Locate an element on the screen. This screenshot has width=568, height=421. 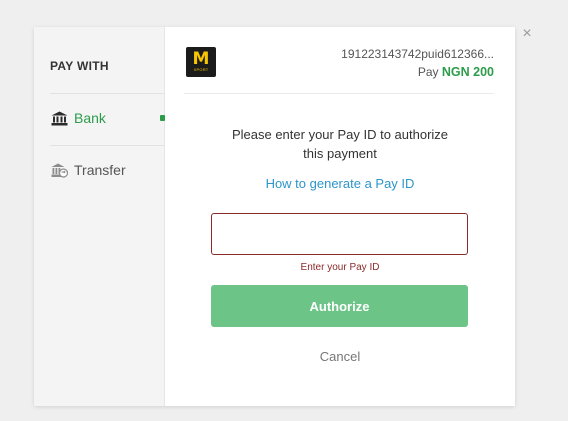
transfer-icon is located at coordinates (59, 170).